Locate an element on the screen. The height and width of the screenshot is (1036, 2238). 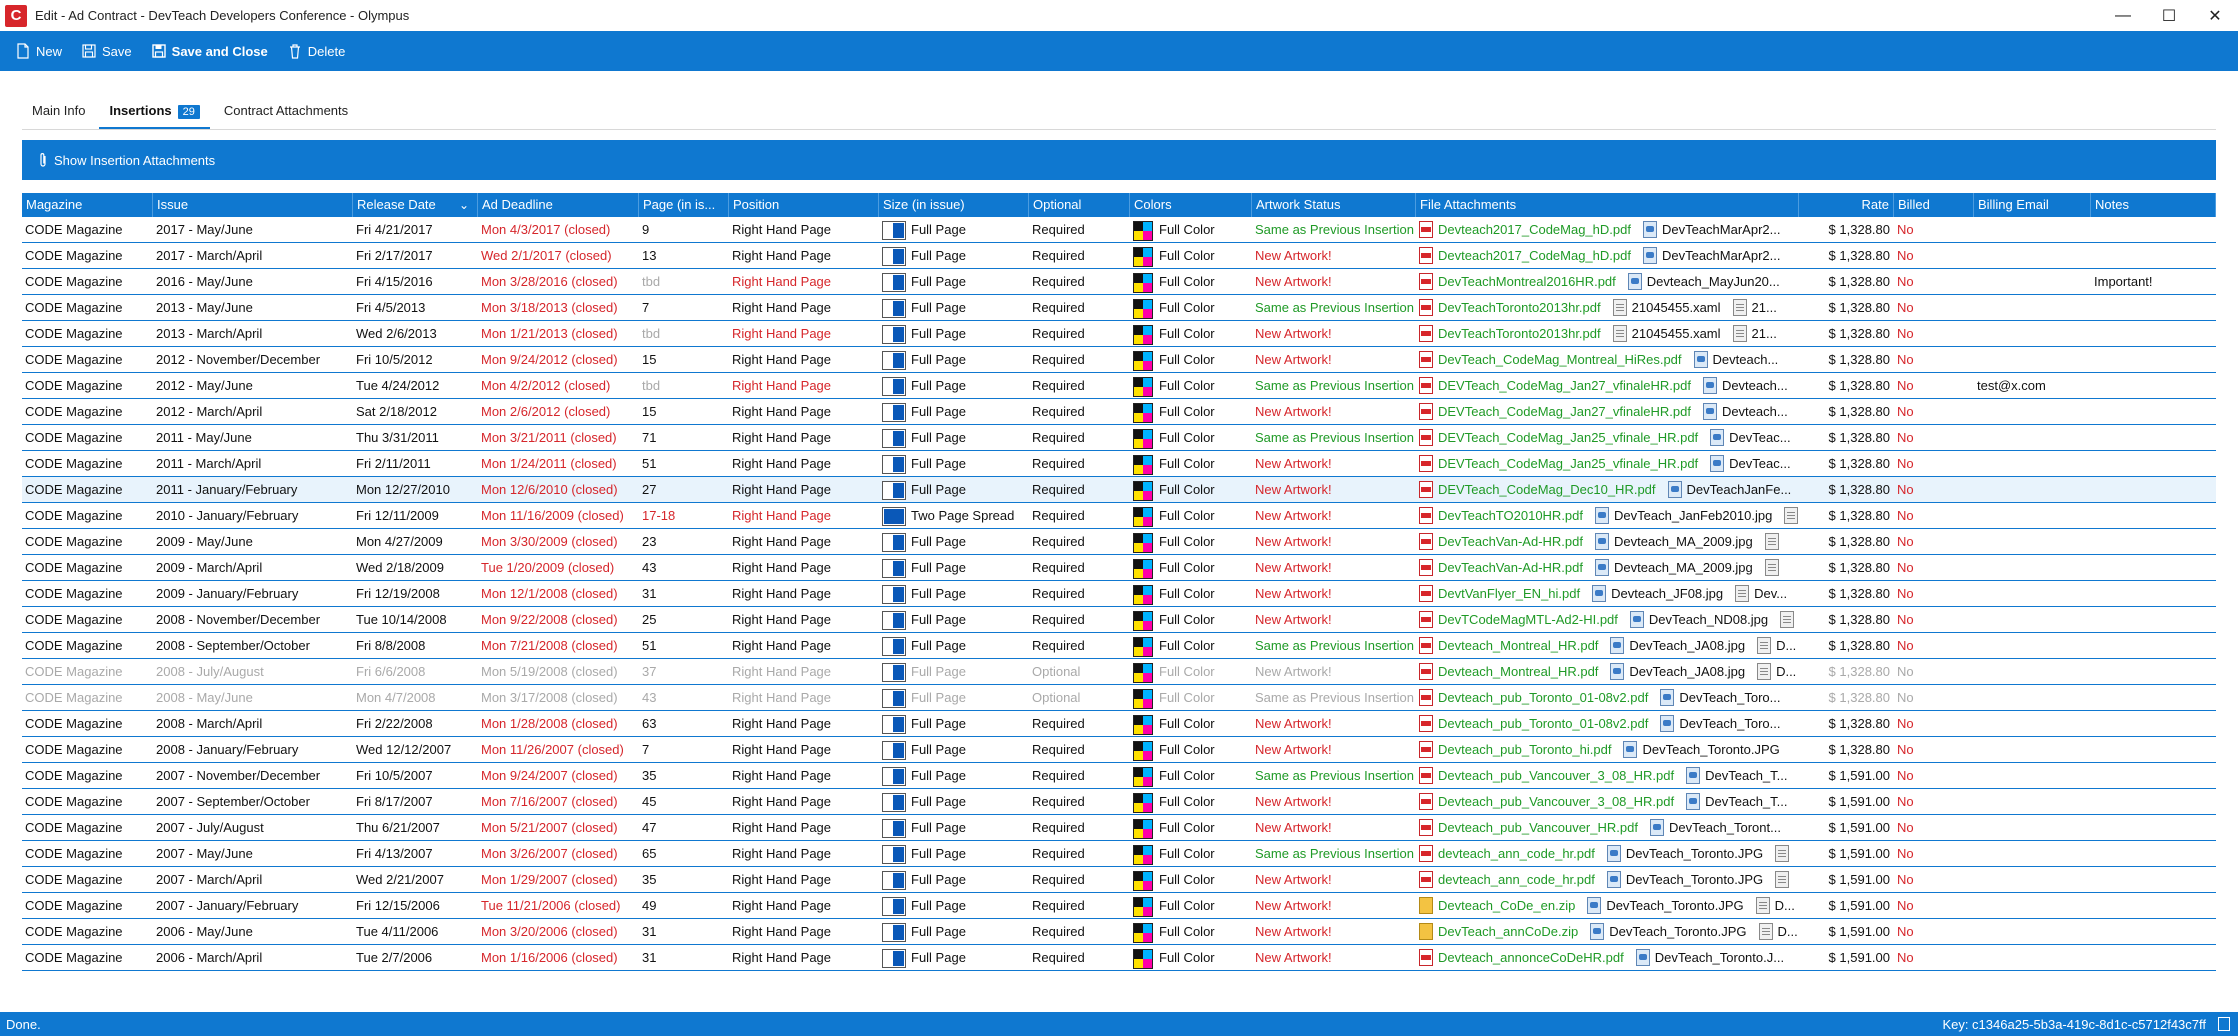
cell-release-date: Fri 8/17/2007 is located at coordinates (415, 801).